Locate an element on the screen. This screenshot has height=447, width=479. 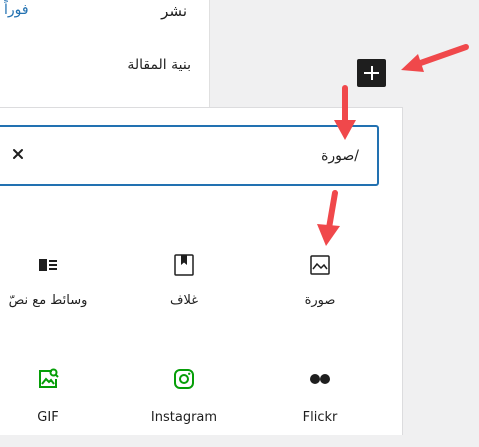
publish-immediately-link: فوراً is located at coordinates (16, 10).